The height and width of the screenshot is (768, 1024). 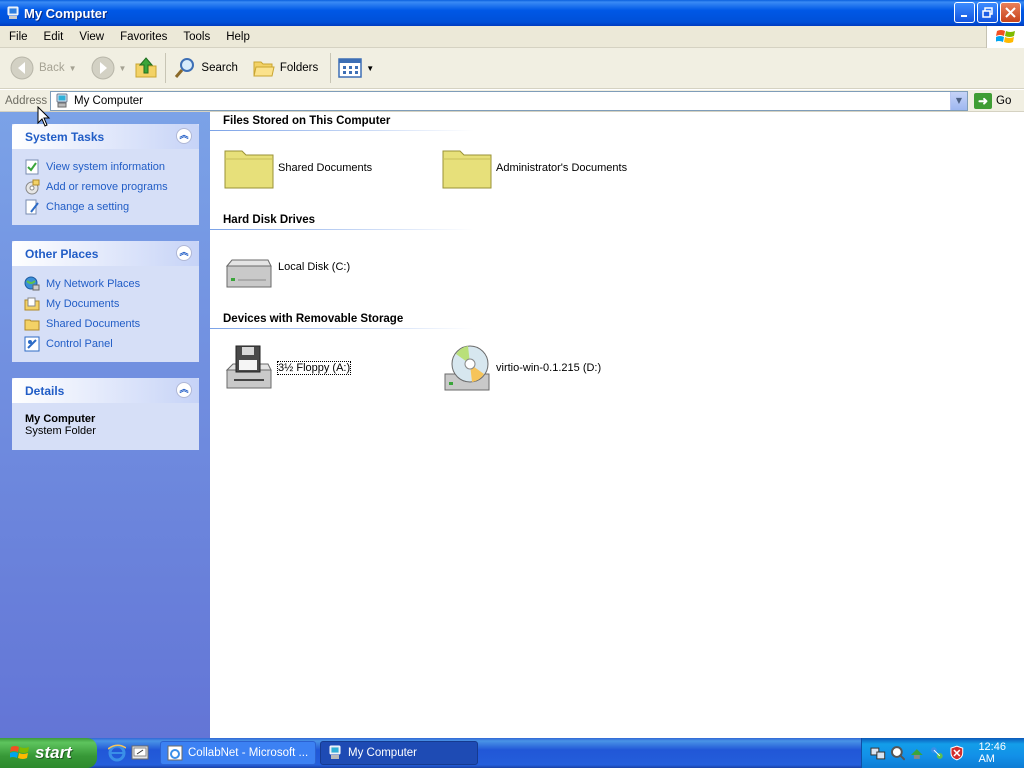 What do you see at coordinates (195, 37) in the screenshot?
I see `menu-tools: Tools` at bounding box center [195, 37].